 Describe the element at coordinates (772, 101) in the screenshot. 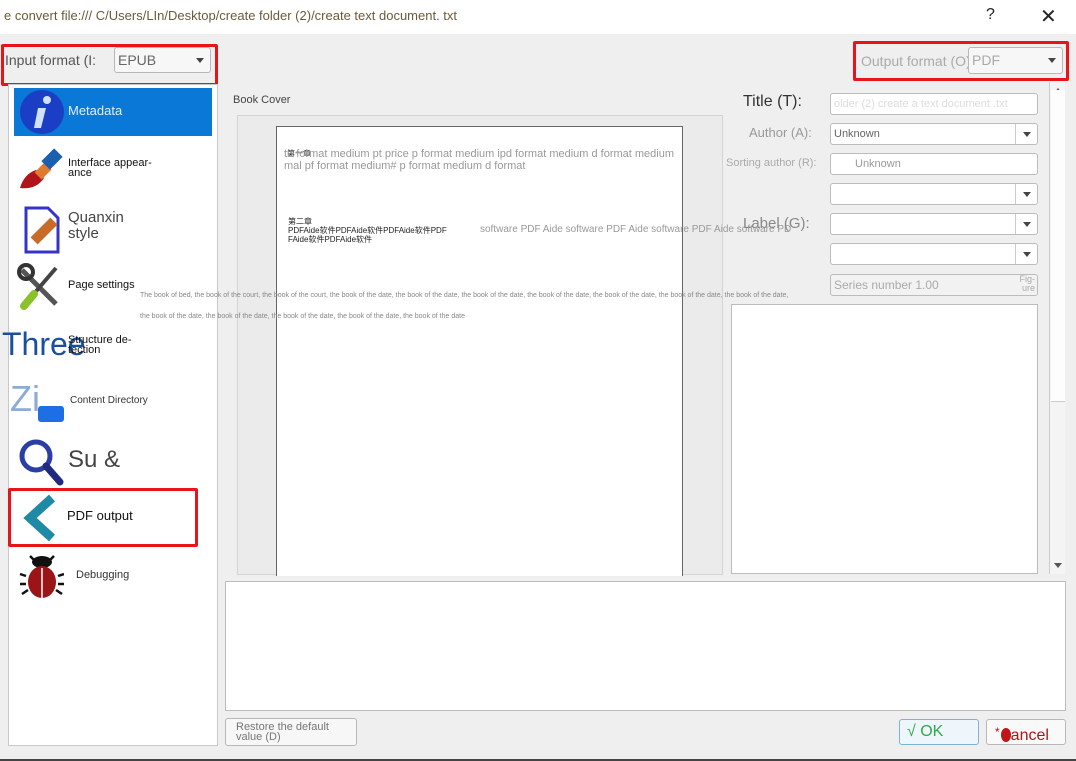

I see `title-label: Title (T):` at that location.